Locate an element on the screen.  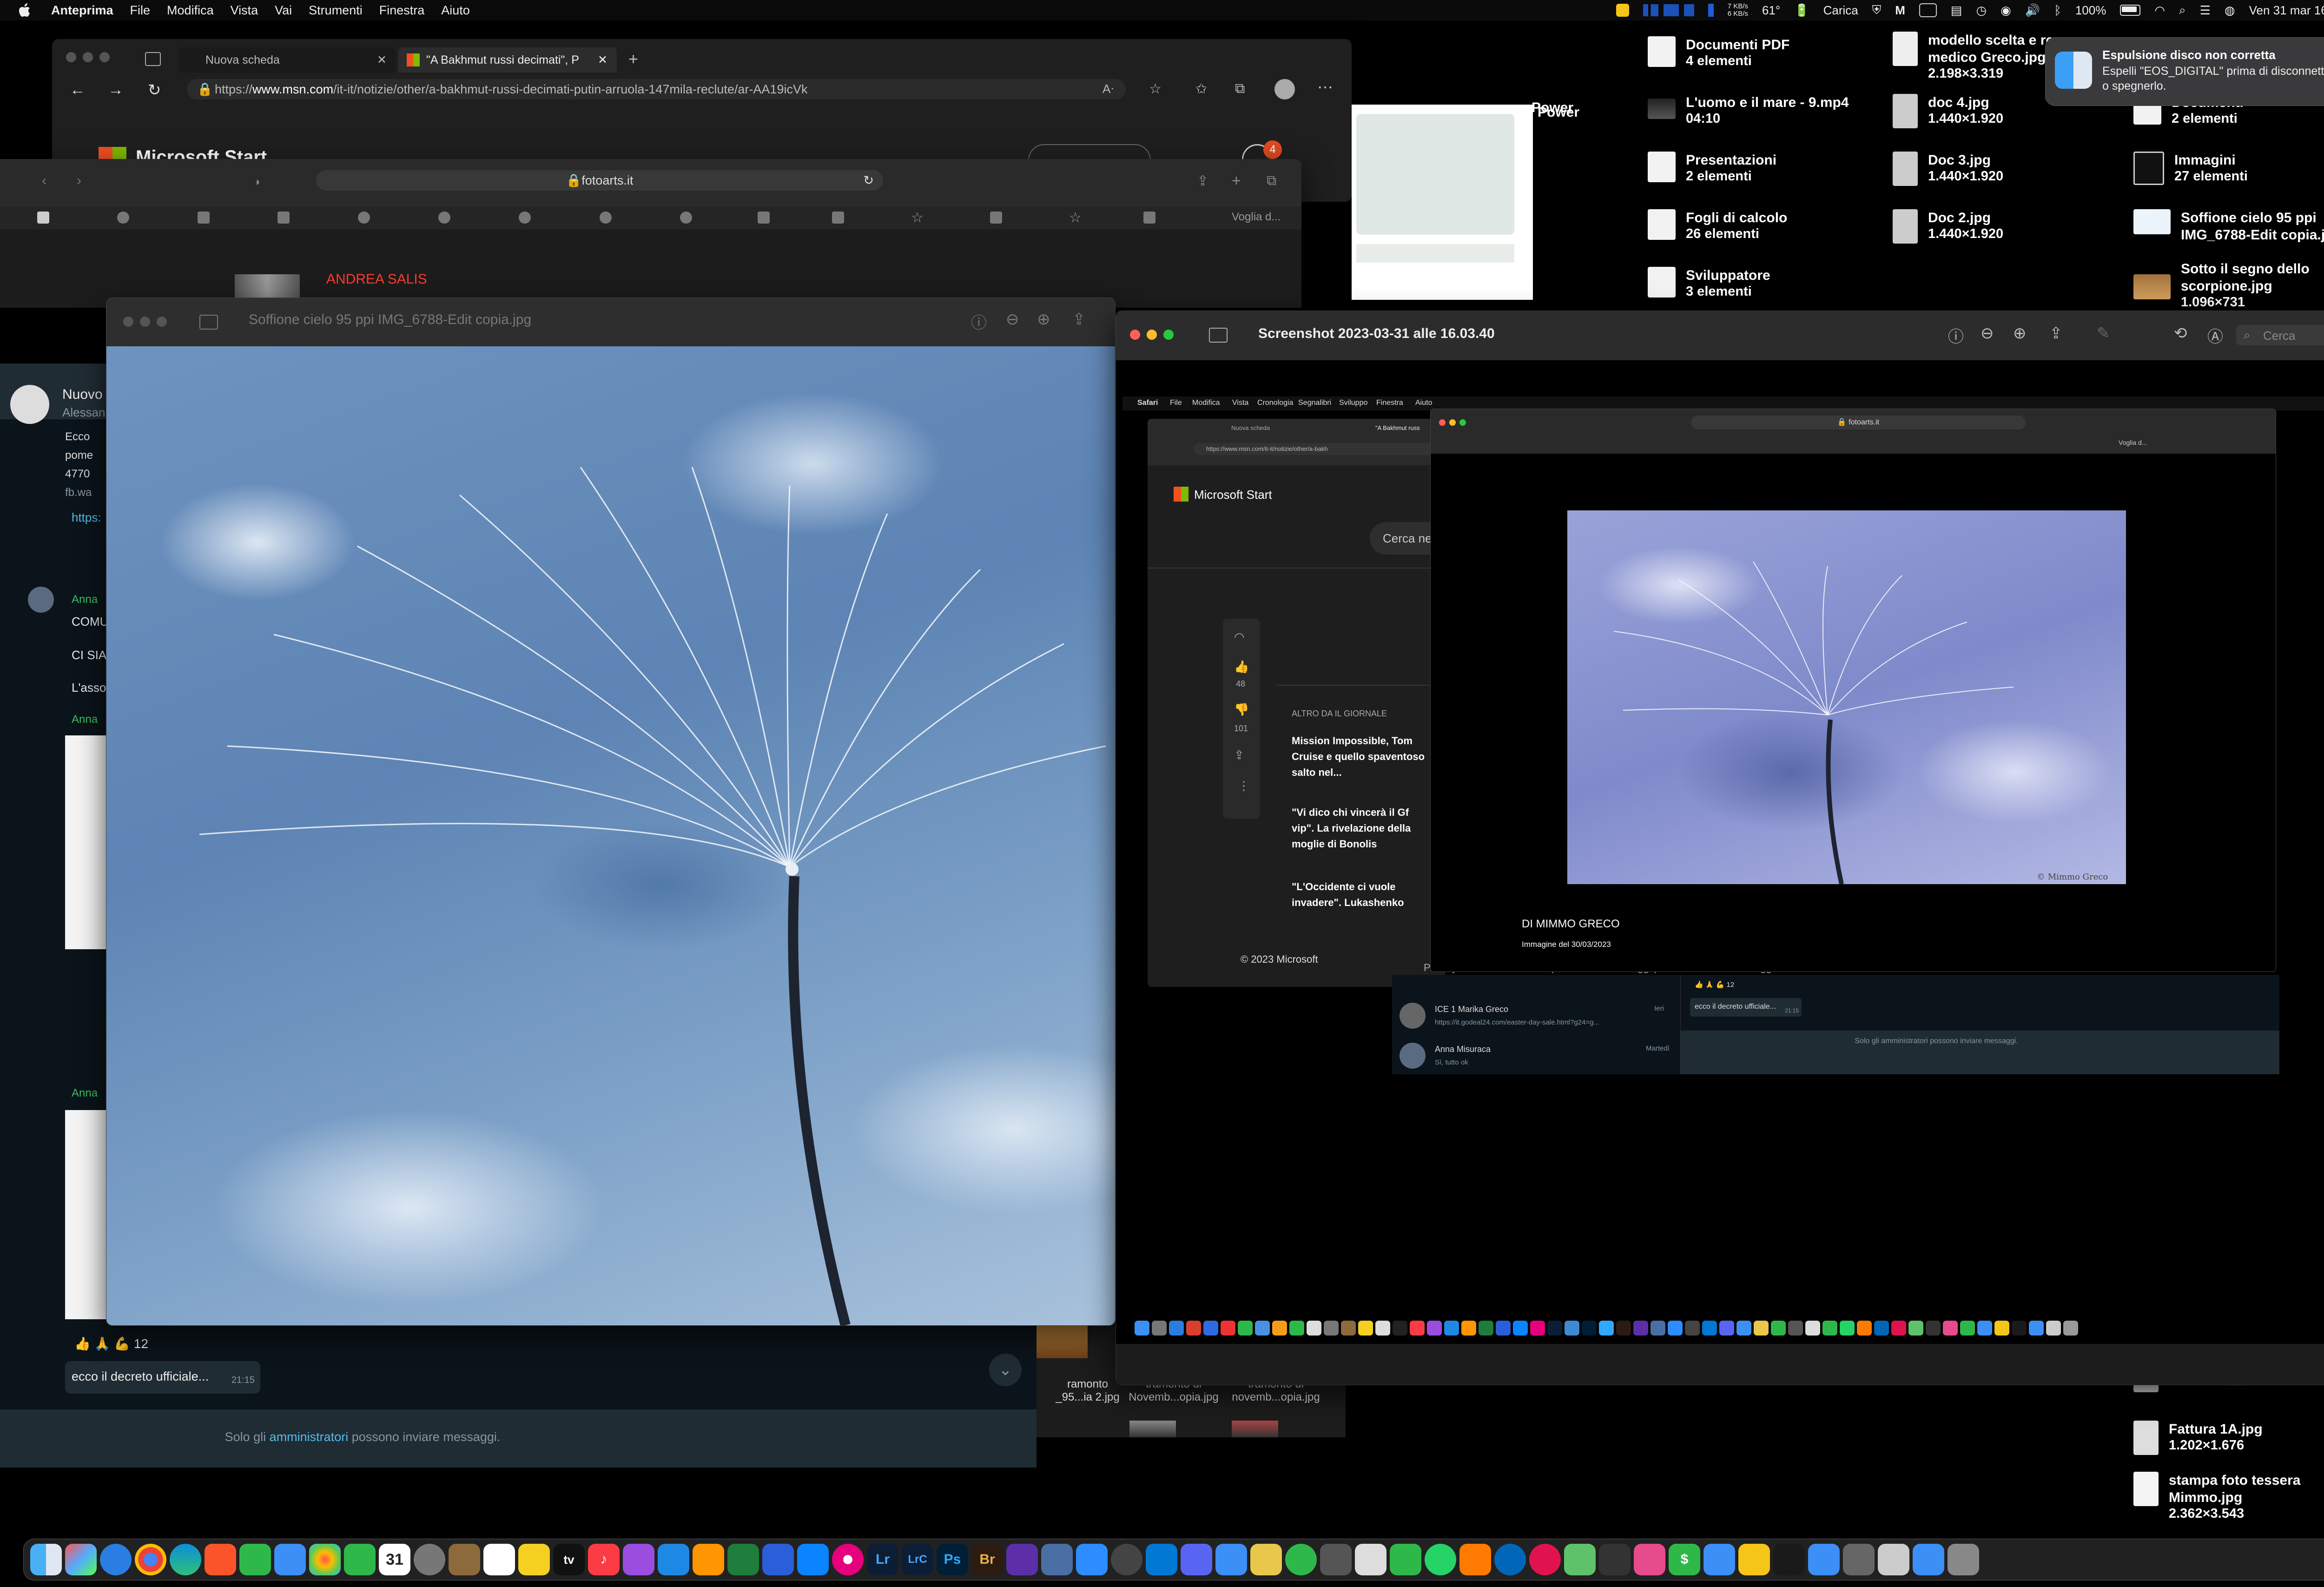
clipboard-icon: ▤ is located at coordinates (1956, 10).